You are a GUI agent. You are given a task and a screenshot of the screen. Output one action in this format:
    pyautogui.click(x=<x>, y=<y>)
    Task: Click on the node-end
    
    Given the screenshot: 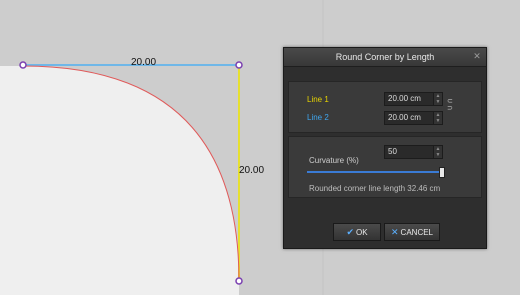 What is the action you would take?
    pyautogui.click(x=239, y=281)
    